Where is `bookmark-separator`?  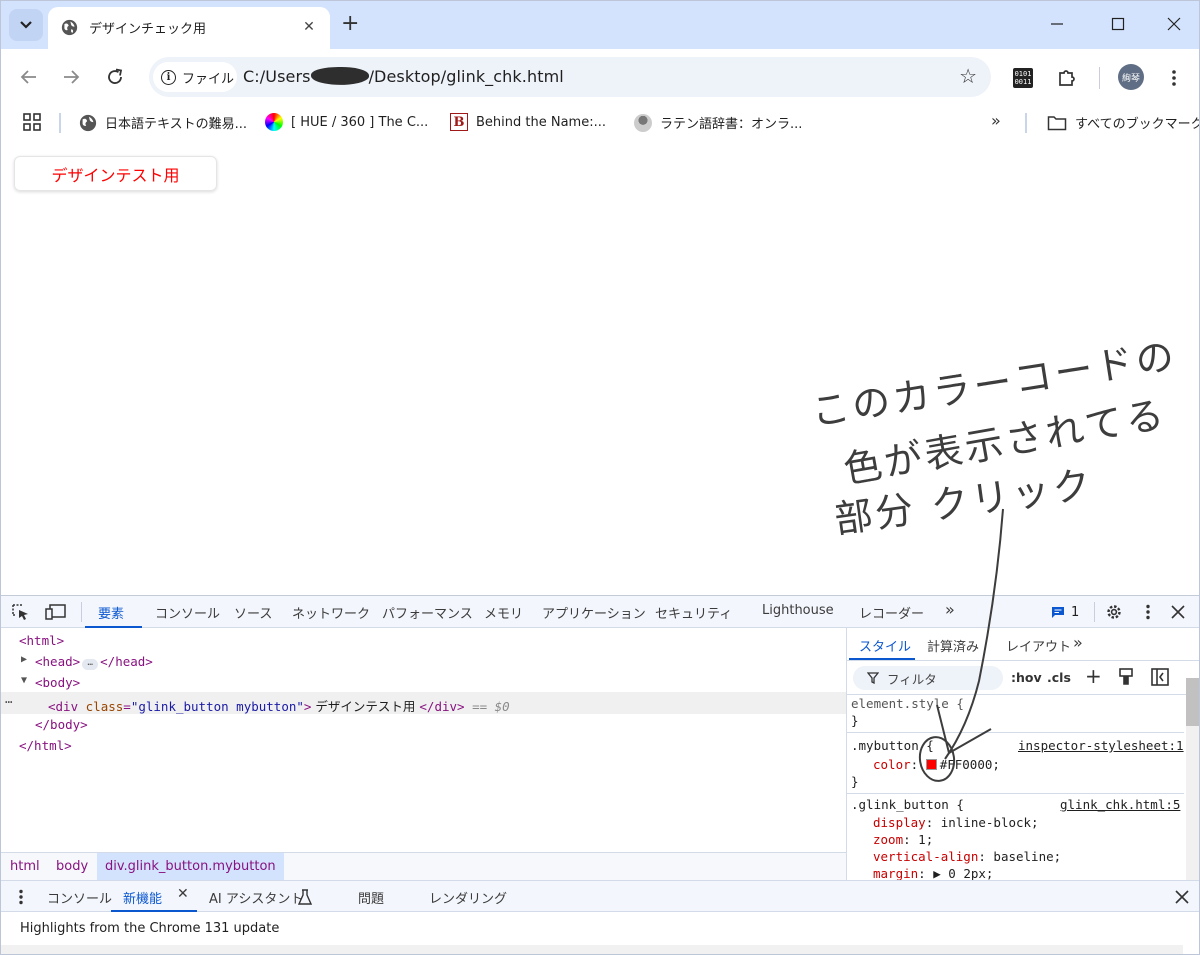
bookmark-separator is located at coordinates (1026, 123).